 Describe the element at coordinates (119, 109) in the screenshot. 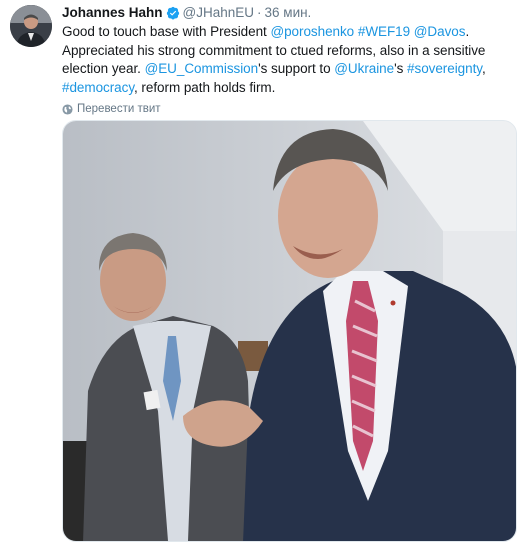

I see `translate-tweet-label: Перевести твит` at that location.